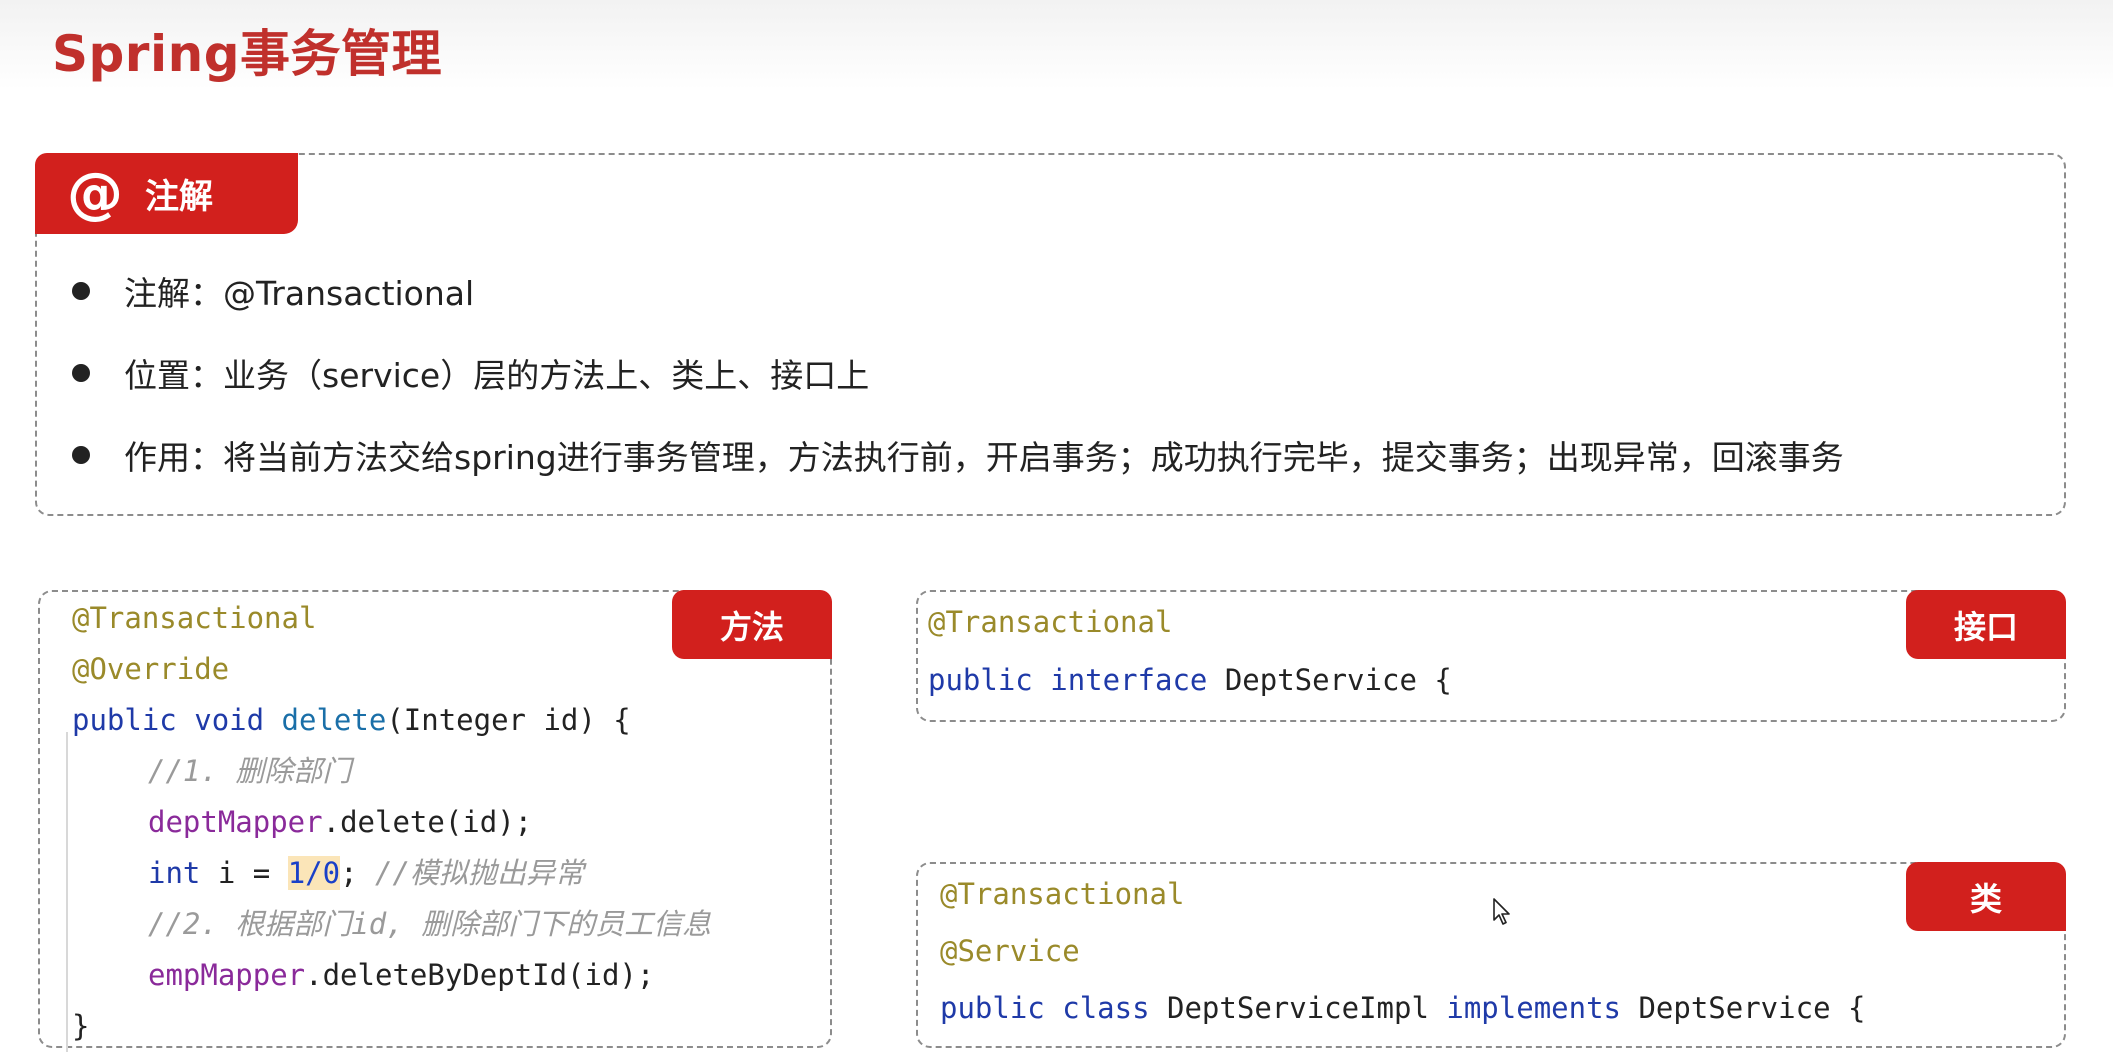 The image size is (2113, 1060). I want to click on code-text: .deleteByDeptId(id);, so click(480, 975).